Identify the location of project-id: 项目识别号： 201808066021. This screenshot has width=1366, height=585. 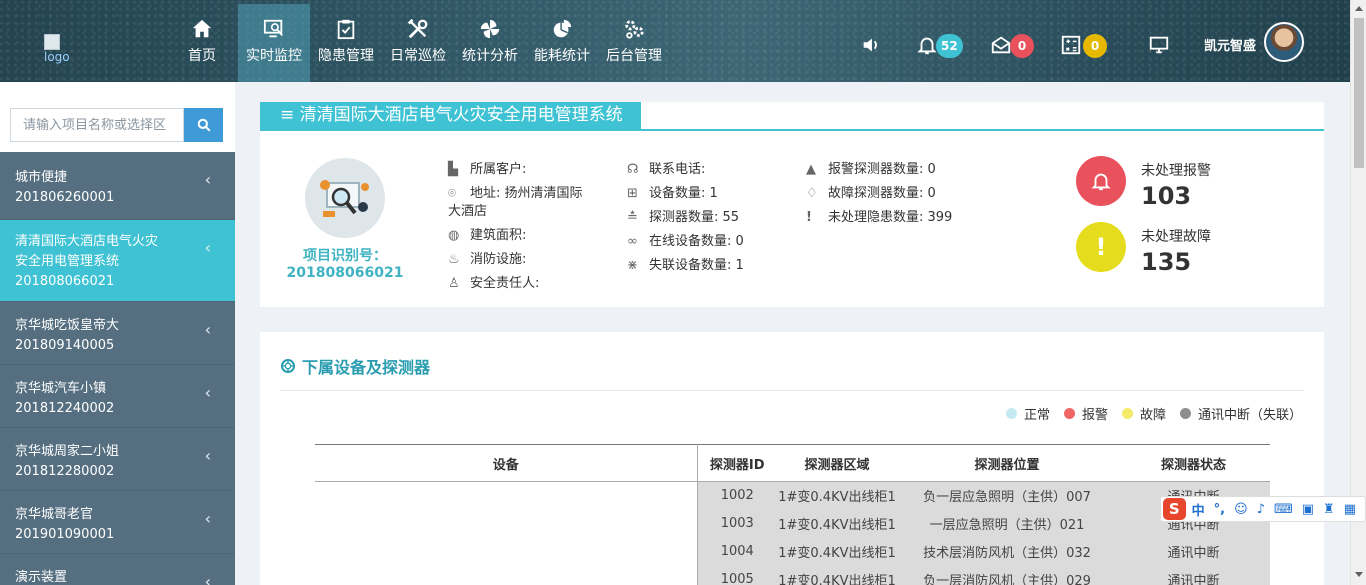
(345, 264).